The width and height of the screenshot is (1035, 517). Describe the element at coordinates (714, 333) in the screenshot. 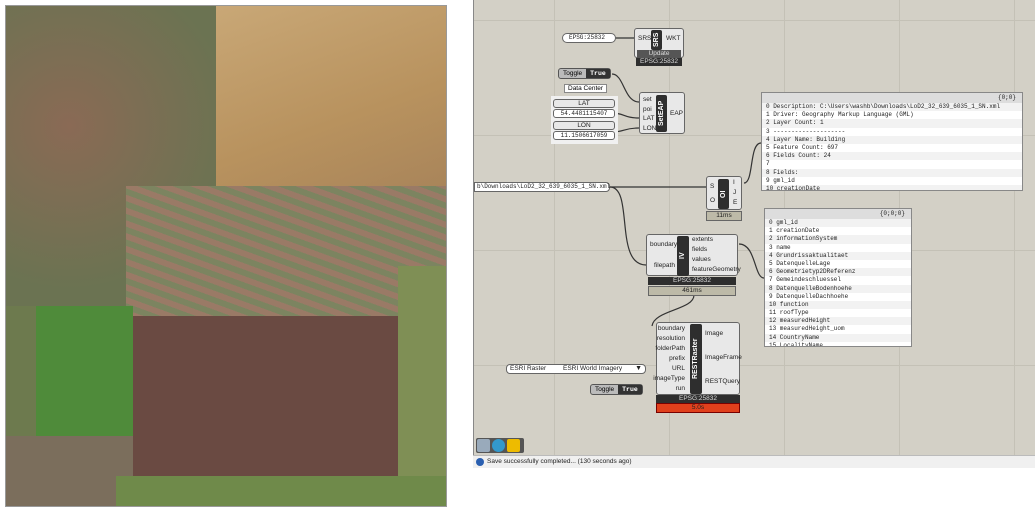

I see `image-pin: Image` at that location.